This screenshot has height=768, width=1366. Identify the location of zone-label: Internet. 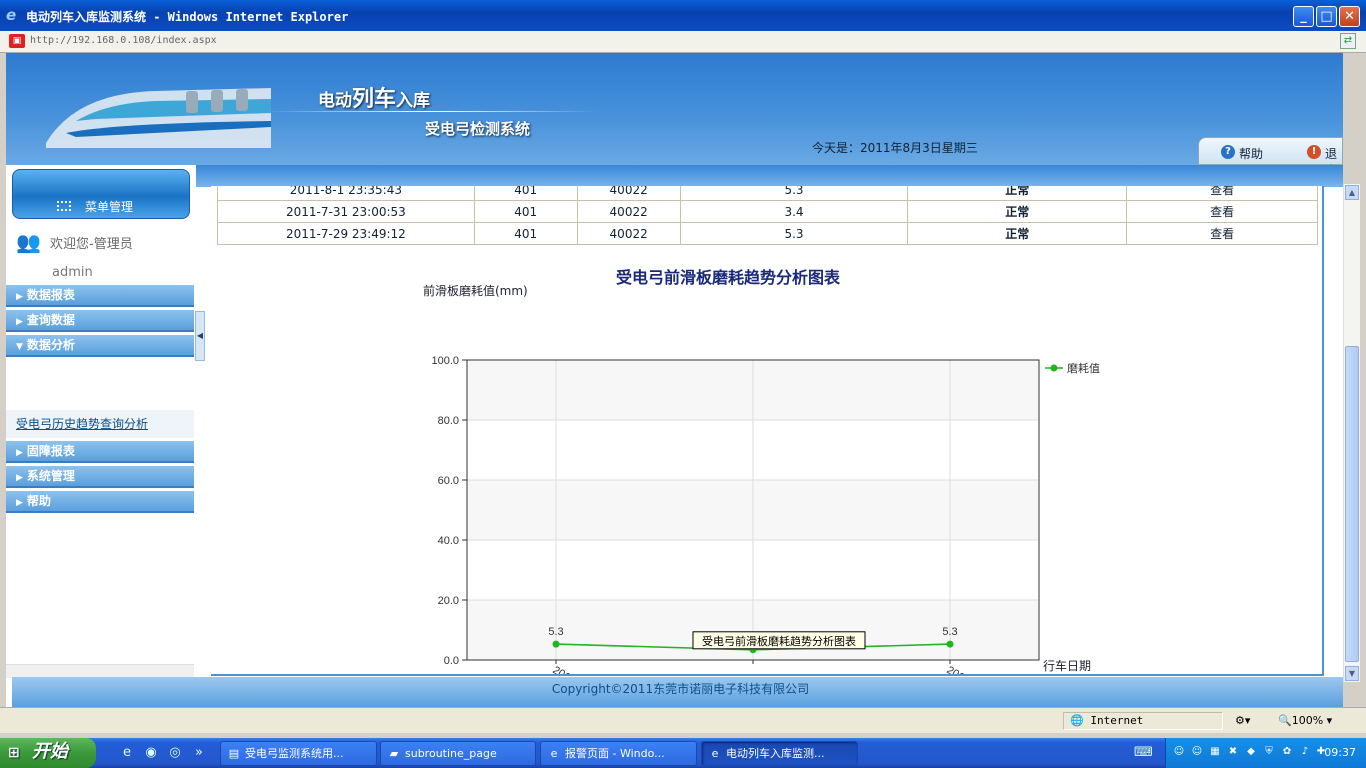
(1117, 720).